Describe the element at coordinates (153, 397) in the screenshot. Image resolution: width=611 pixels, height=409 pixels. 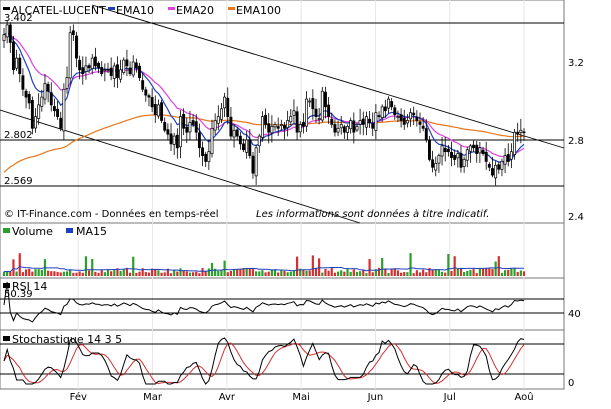
I see `x-label-1: Mar` at that location.